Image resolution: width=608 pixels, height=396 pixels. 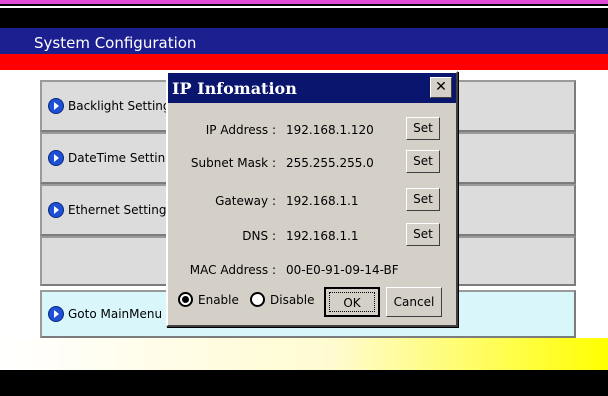 I want to click on ok-button: OK, so click(x=352, y=302).